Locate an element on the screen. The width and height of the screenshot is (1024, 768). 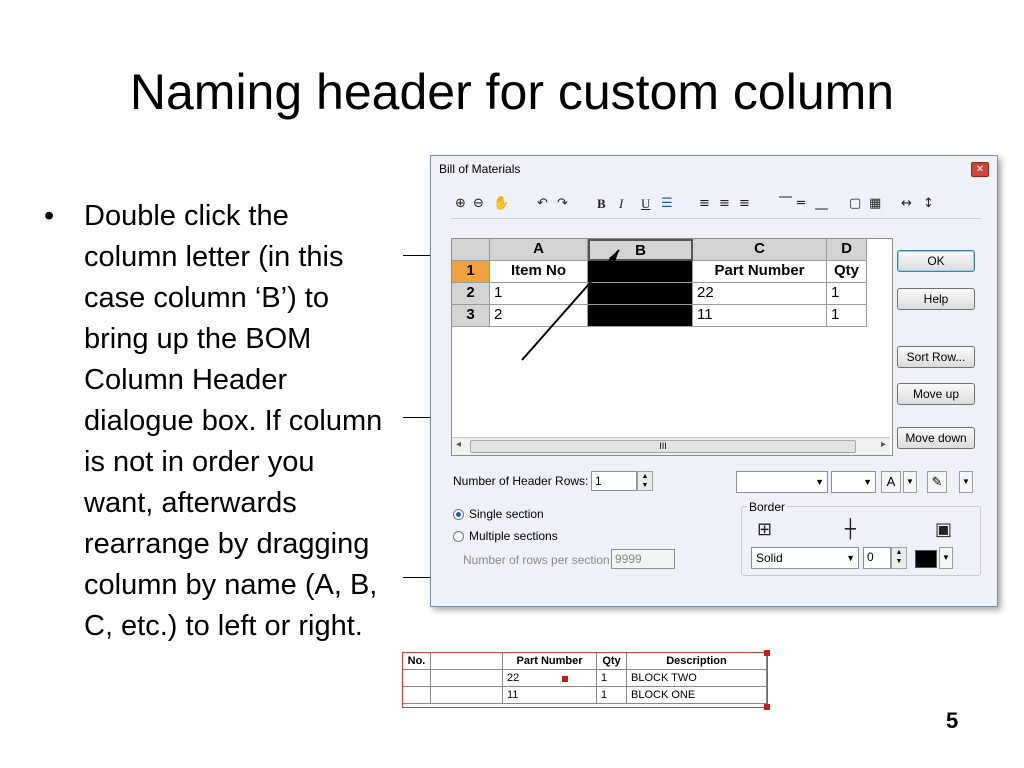
multiple-sections-radio is located at coordinates (458, 536).